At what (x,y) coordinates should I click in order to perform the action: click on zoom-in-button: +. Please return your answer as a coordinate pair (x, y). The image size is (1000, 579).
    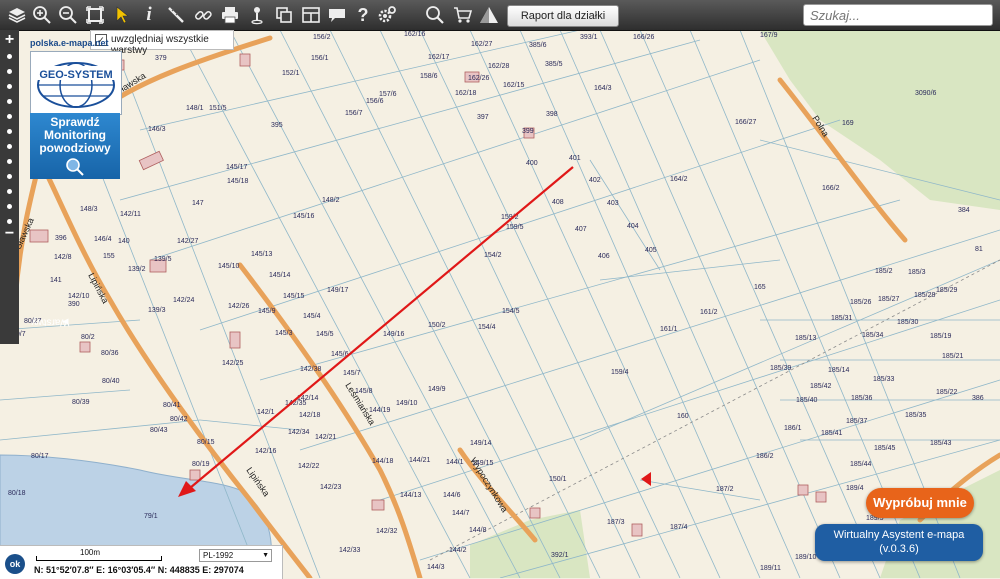
    Looking at the image, I should click on (9, 40).